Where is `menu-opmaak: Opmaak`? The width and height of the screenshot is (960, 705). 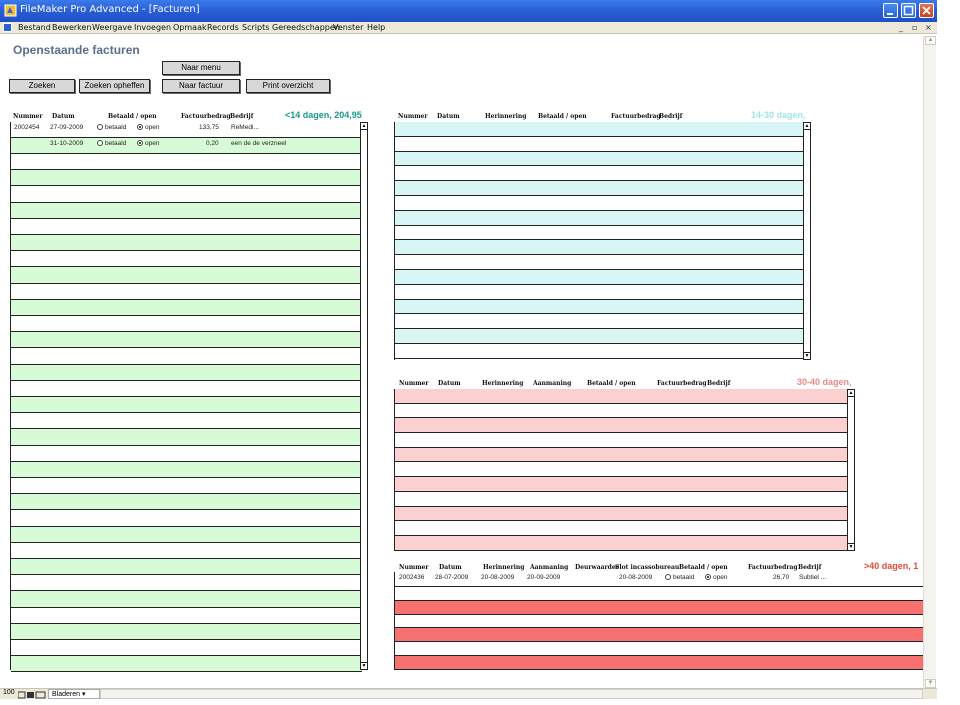 menu-opmaak: Opmaak is located at coordinates (190, 27).